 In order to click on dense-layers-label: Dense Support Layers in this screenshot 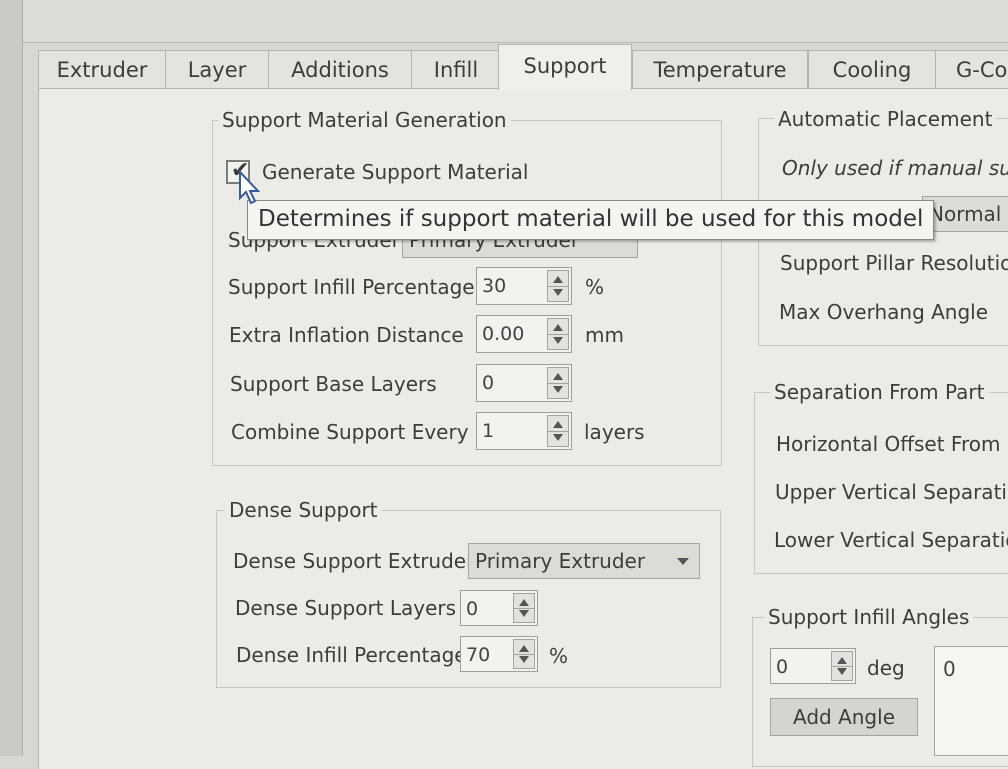, I will do `click(346, 608)`.